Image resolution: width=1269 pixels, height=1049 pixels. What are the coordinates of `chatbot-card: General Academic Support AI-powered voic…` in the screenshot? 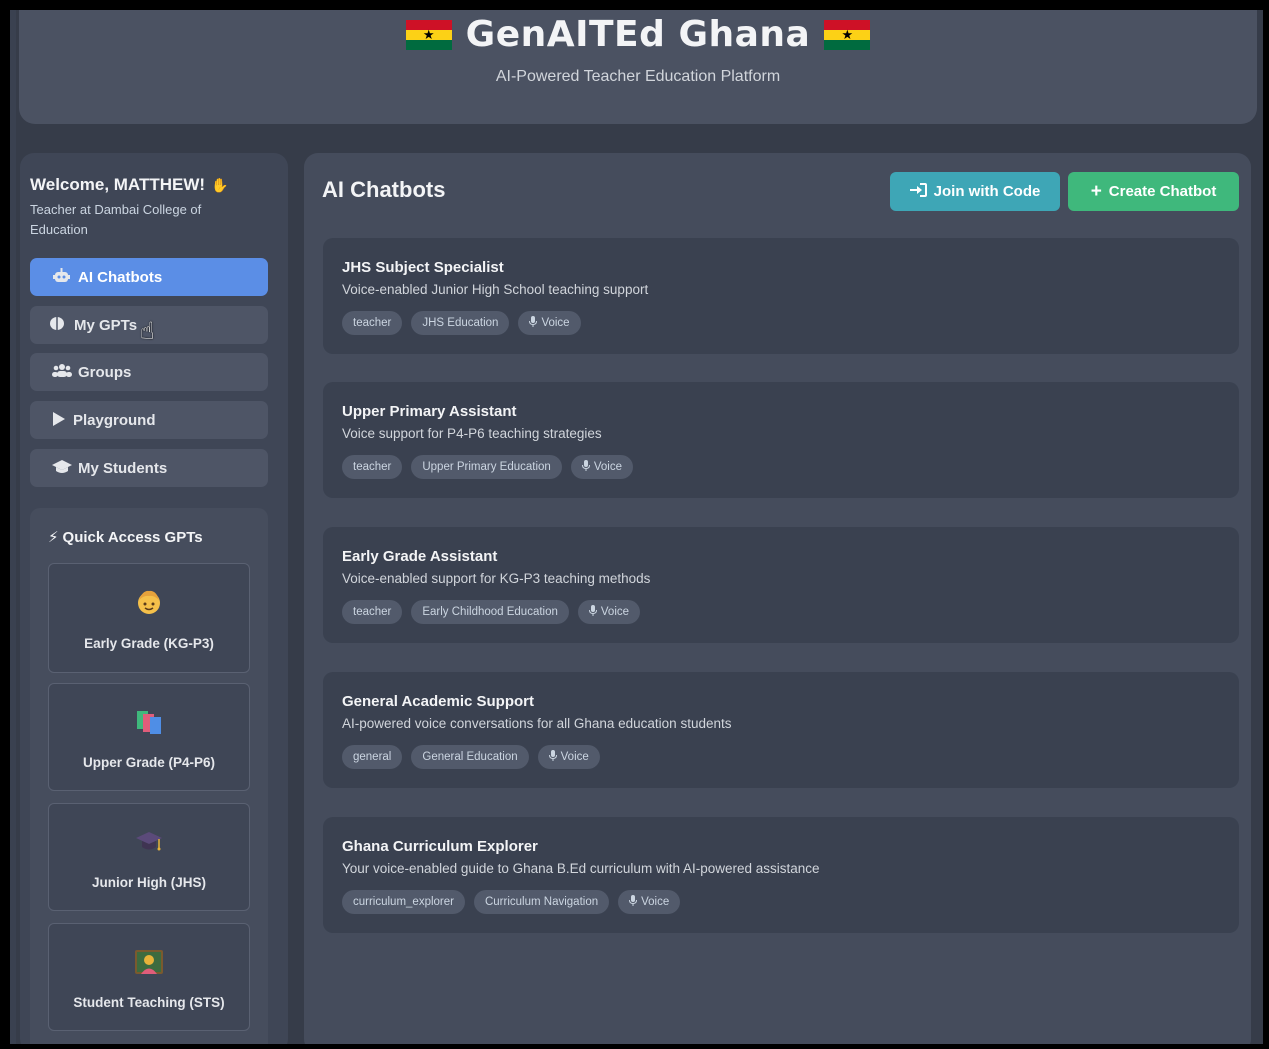 It's located at (781, 730).